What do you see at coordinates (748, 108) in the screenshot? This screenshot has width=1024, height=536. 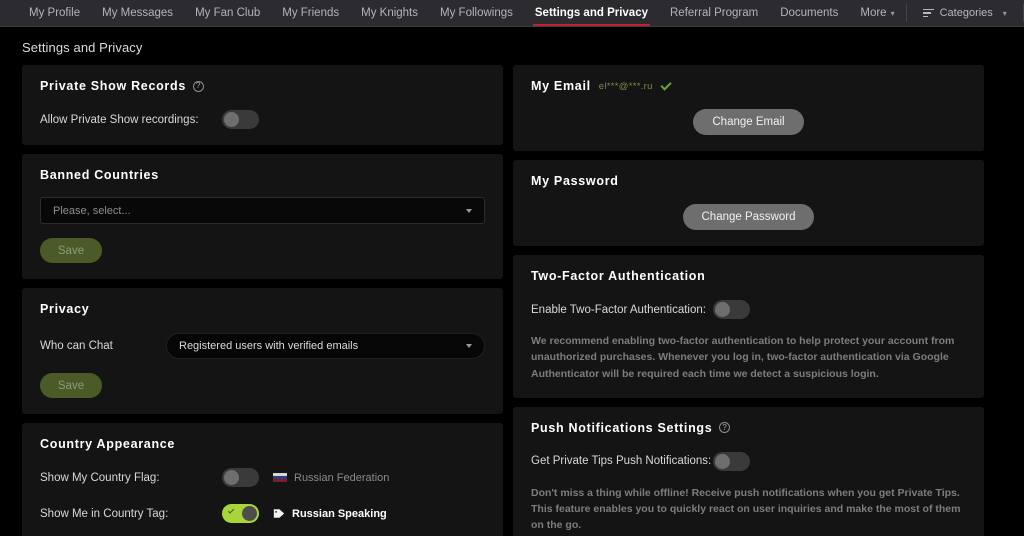 I see `panel-my-email: My Email el***@***.ru Change Email` at bounding box center [748, 108].